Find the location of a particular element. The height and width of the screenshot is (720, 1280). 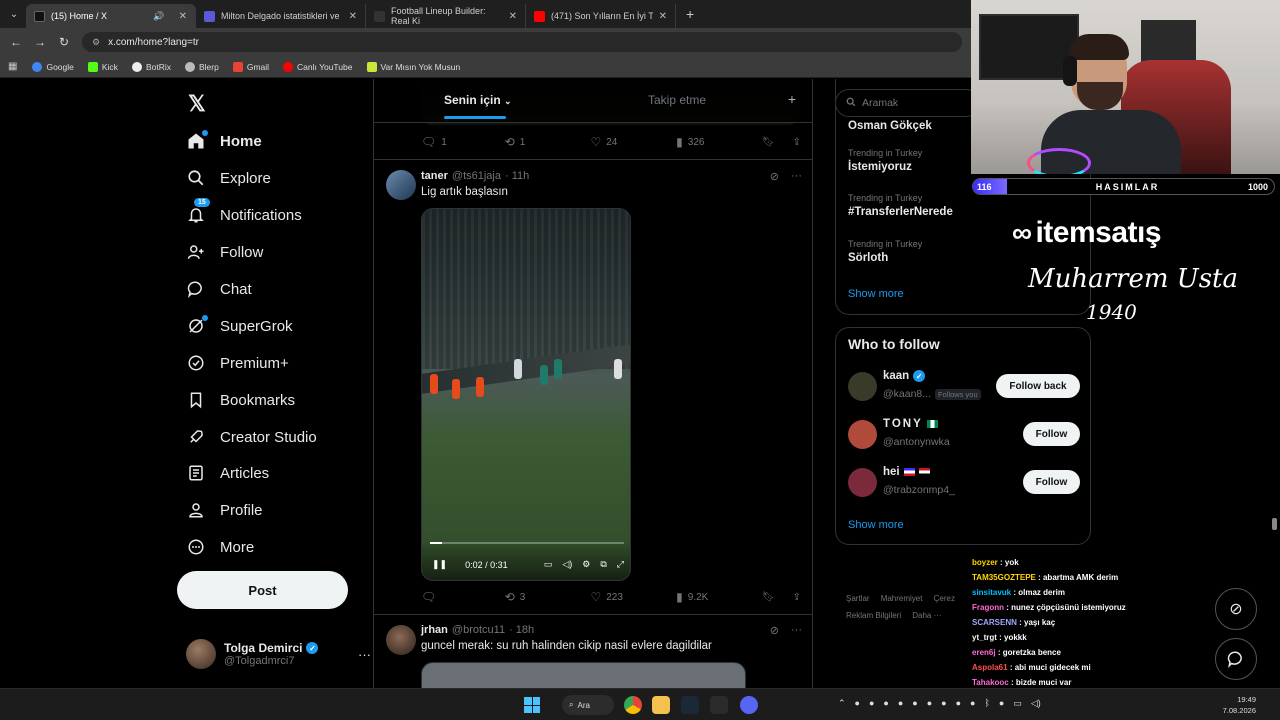

post-time: · 11h is located at coordinates (517, 176).